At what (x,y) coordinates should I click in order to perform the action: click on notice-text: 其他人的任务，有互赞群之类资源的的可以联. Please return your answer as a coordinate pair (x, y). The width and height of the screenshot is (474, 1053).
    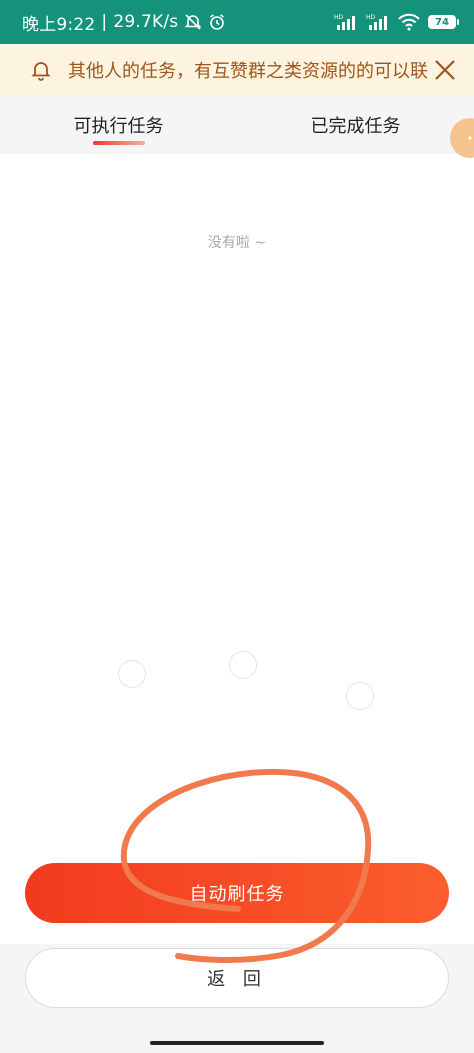
    Looking at the image, I should click on (248, 71).